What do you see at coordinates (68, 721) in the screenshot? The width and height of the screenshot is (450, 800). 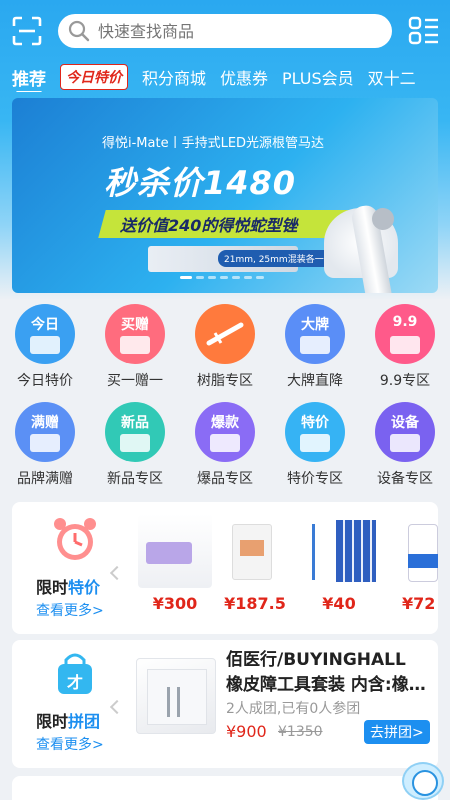 I see `group-buy-title: 限时拼团` at bounding box center [68, 721].